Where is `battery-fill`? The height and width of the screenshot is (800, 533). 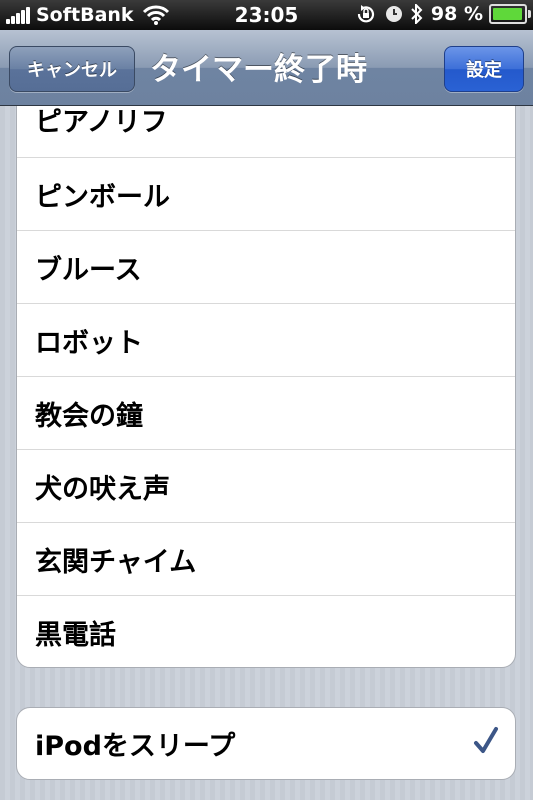
battery-fill is located at coordinates (508, 14).